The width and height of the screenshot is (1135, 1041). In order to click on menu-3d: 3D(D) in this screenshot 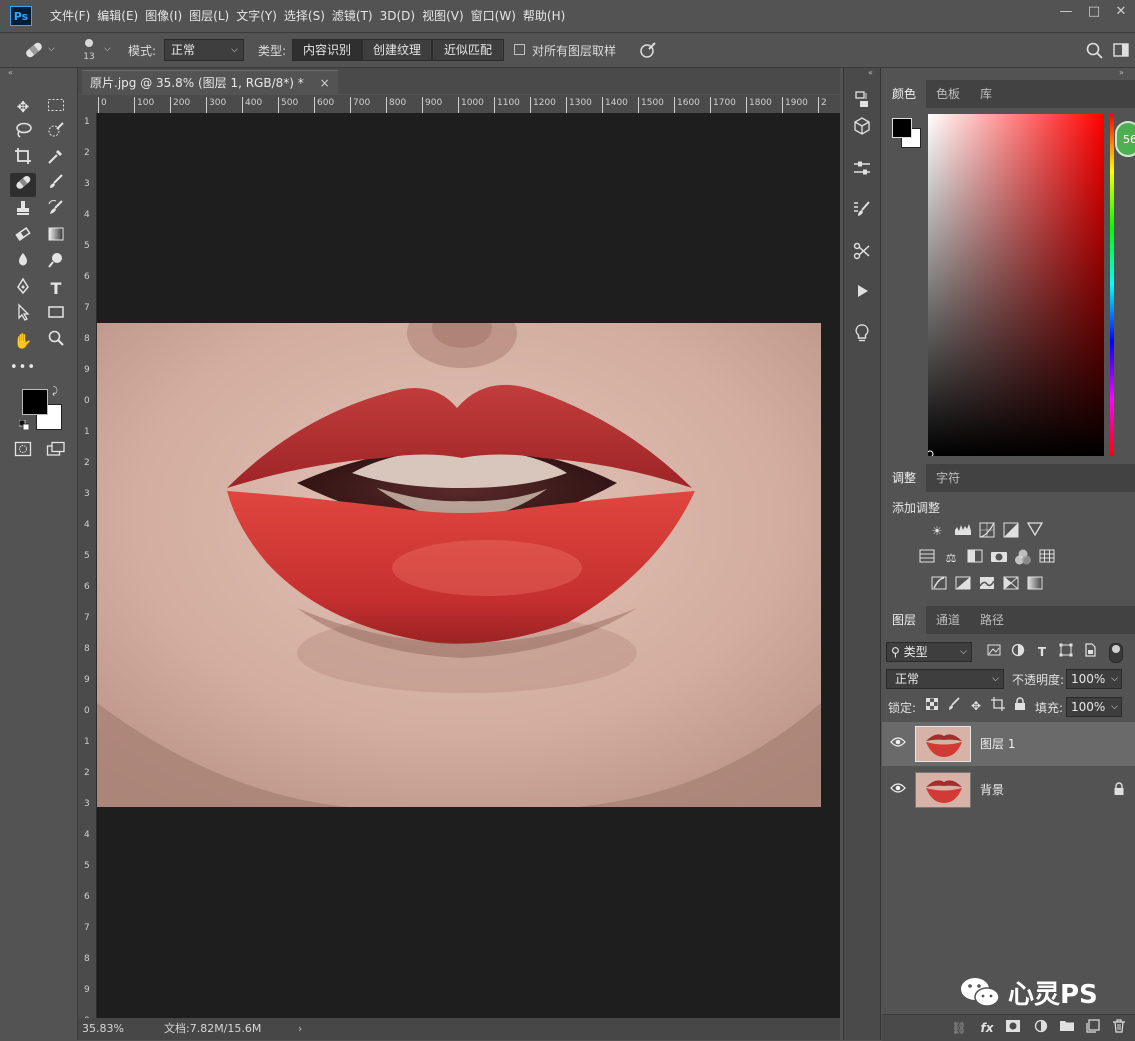, I will do `click(401, 16)`.